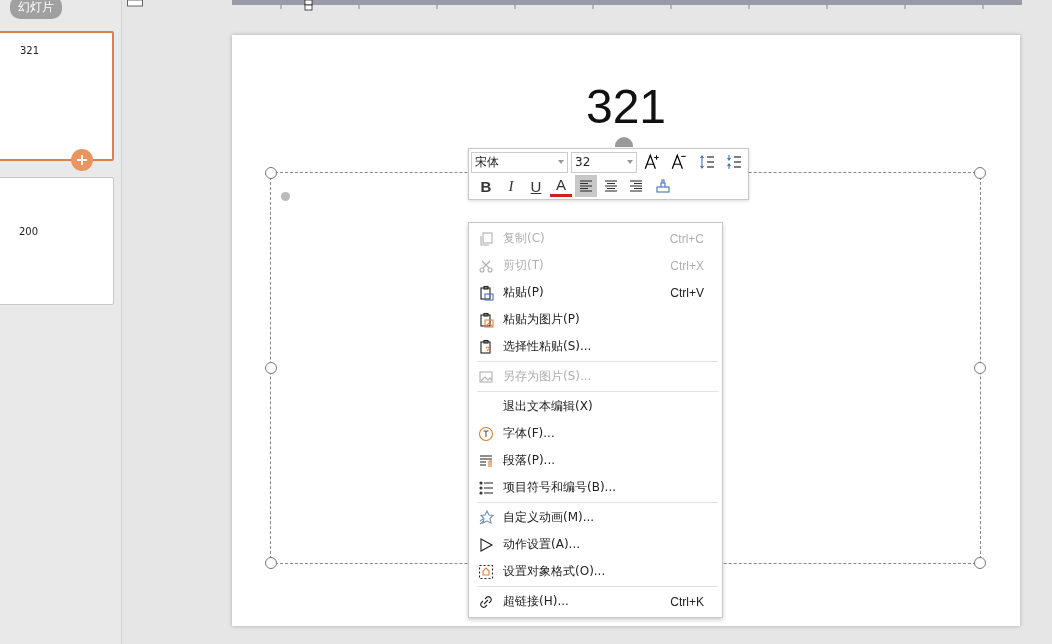  Describe the element at coordinates (486, 186) in the screenshot. I see `bold-button: B` at that location.